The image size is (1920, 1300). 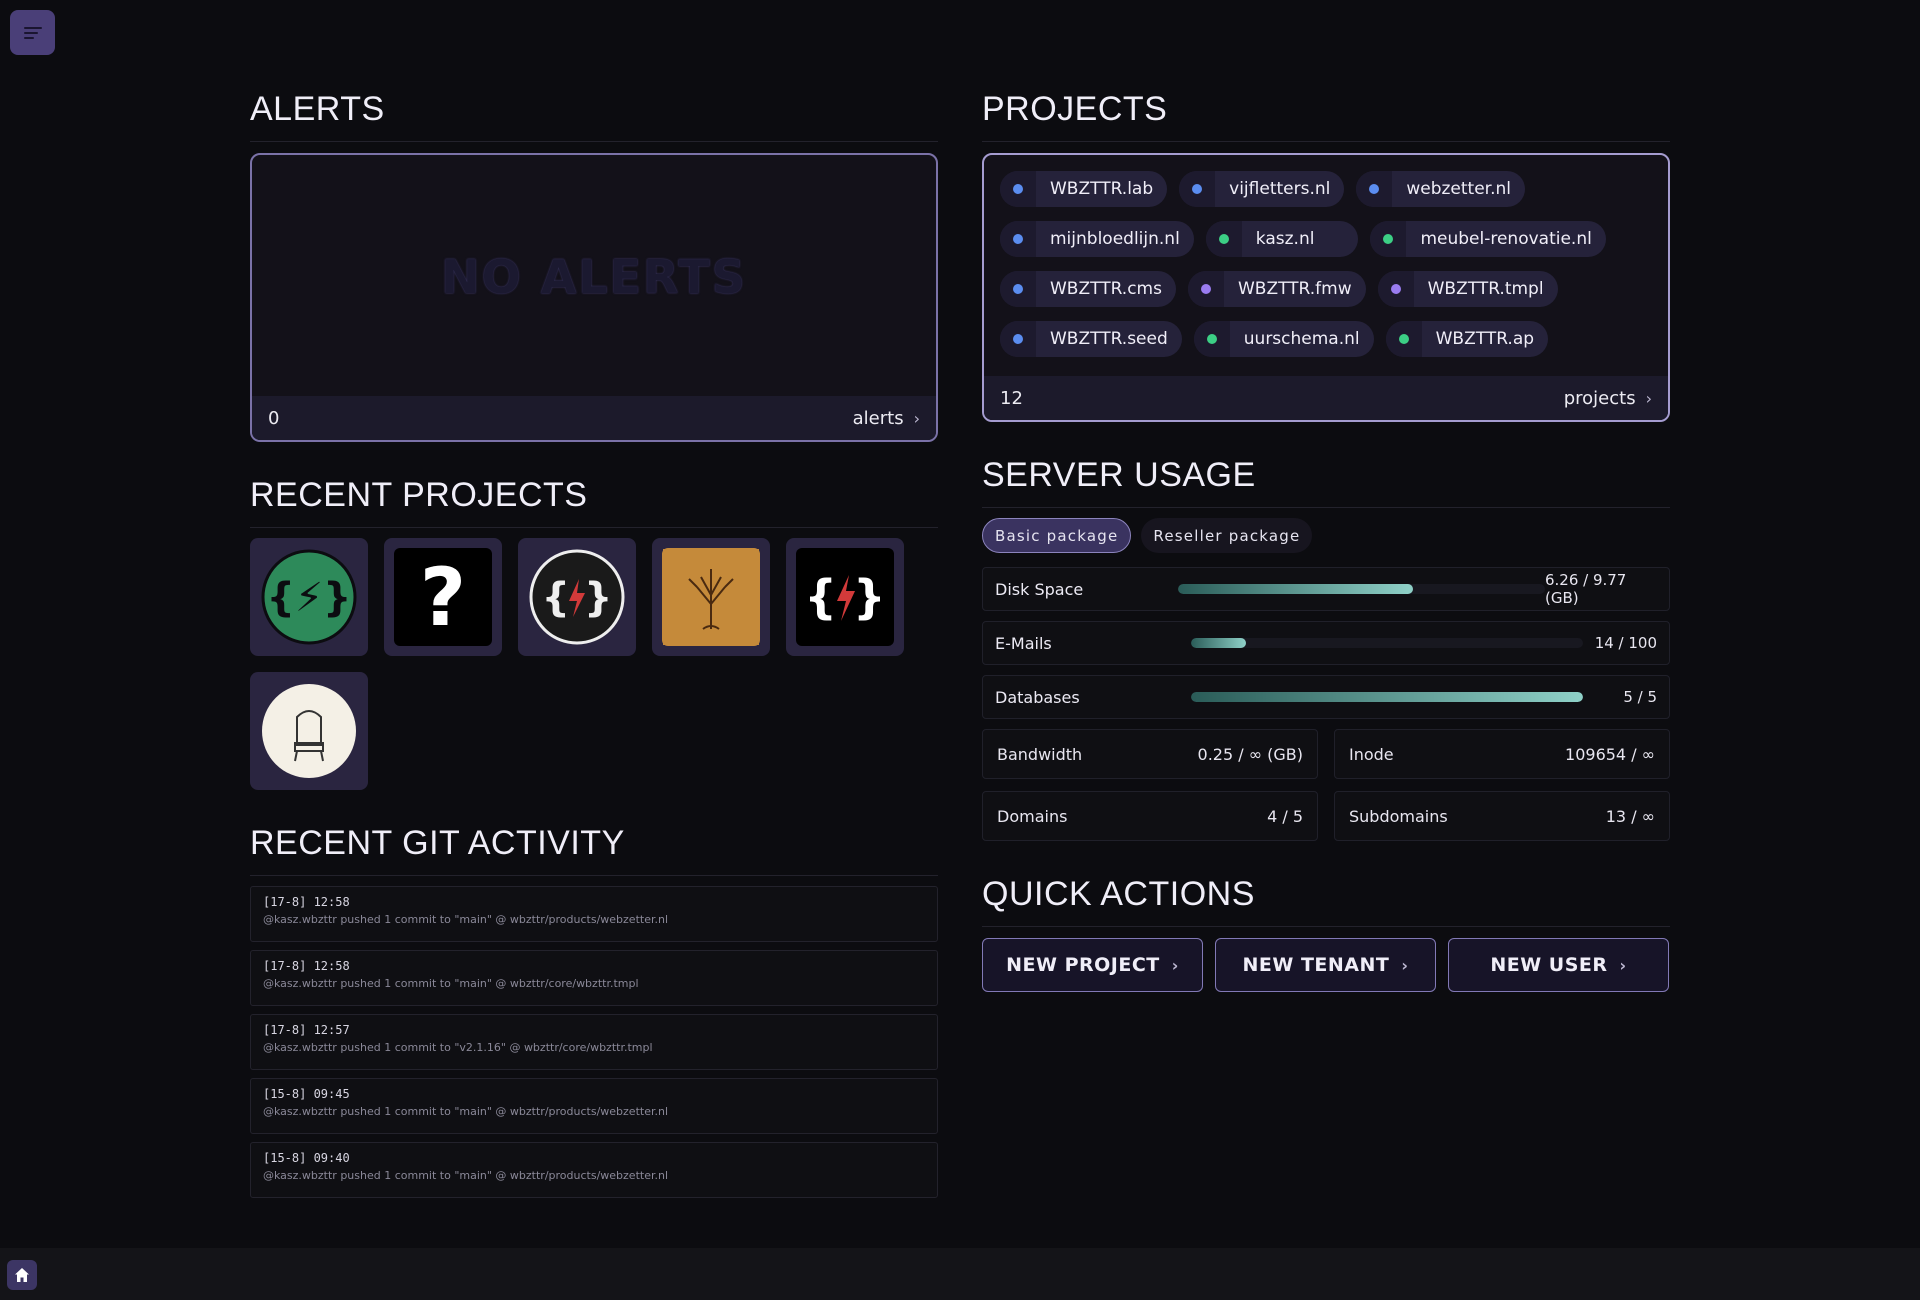 I want to click on bottom-bar, so click(x=960, y=1274).